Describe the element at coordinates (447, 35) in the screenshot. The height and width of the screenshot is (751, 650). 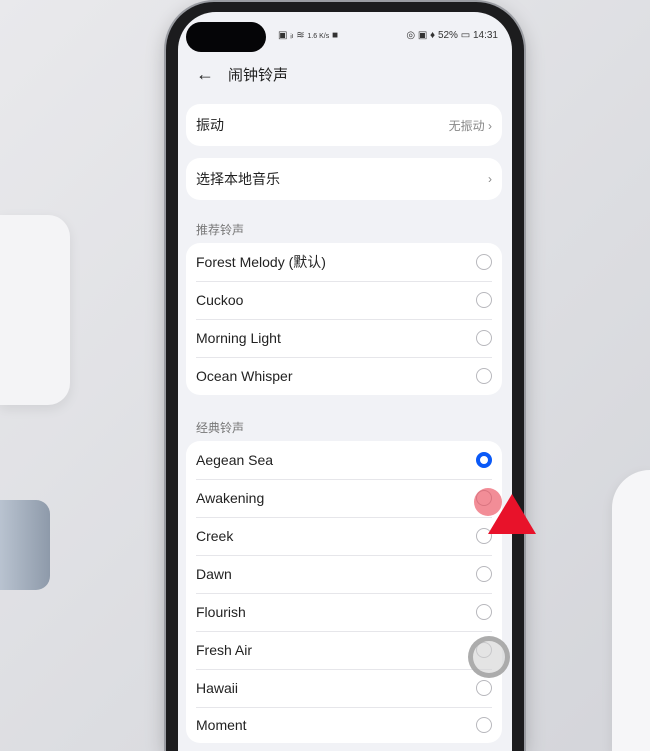
I see `battery-level: 52%` at that location.